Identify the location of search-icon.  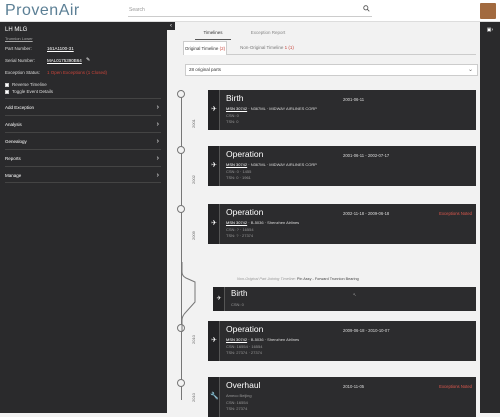
(366, 8).